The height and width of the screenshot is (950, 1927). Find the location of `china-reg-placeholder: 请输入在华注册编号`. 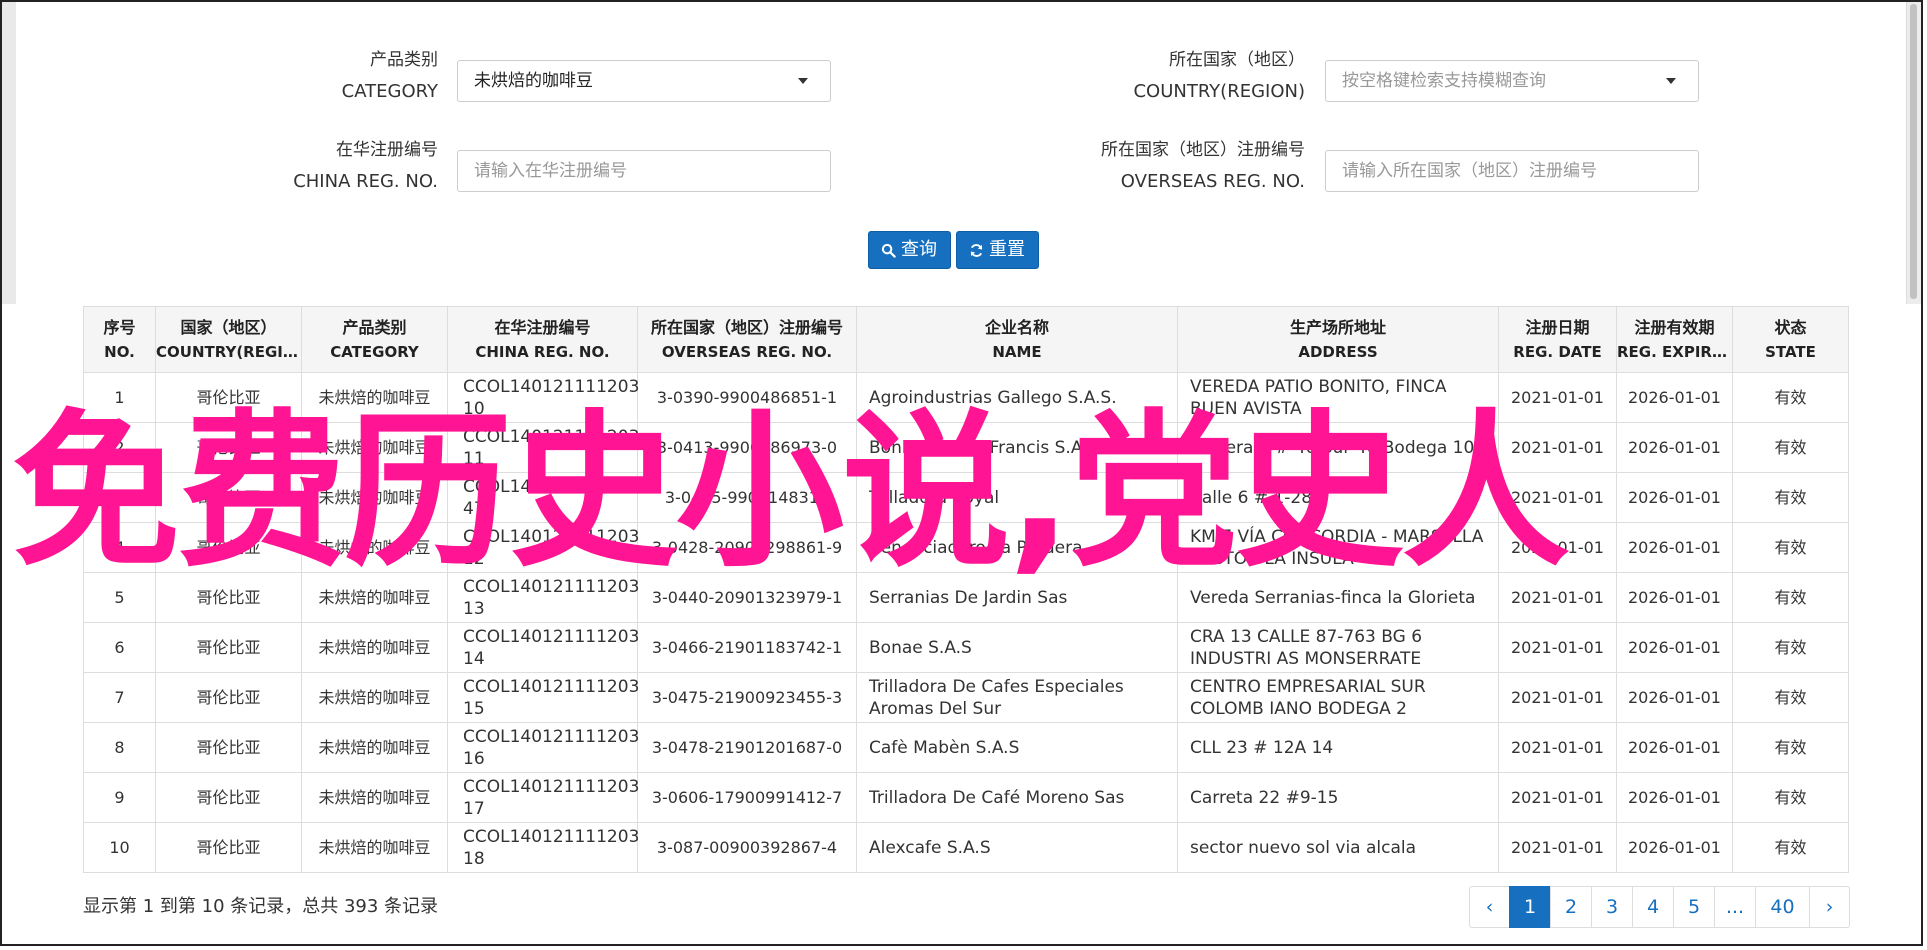

china-reg-placeholder: 请输入在华注册编号 is located at coordinates (550, 171).